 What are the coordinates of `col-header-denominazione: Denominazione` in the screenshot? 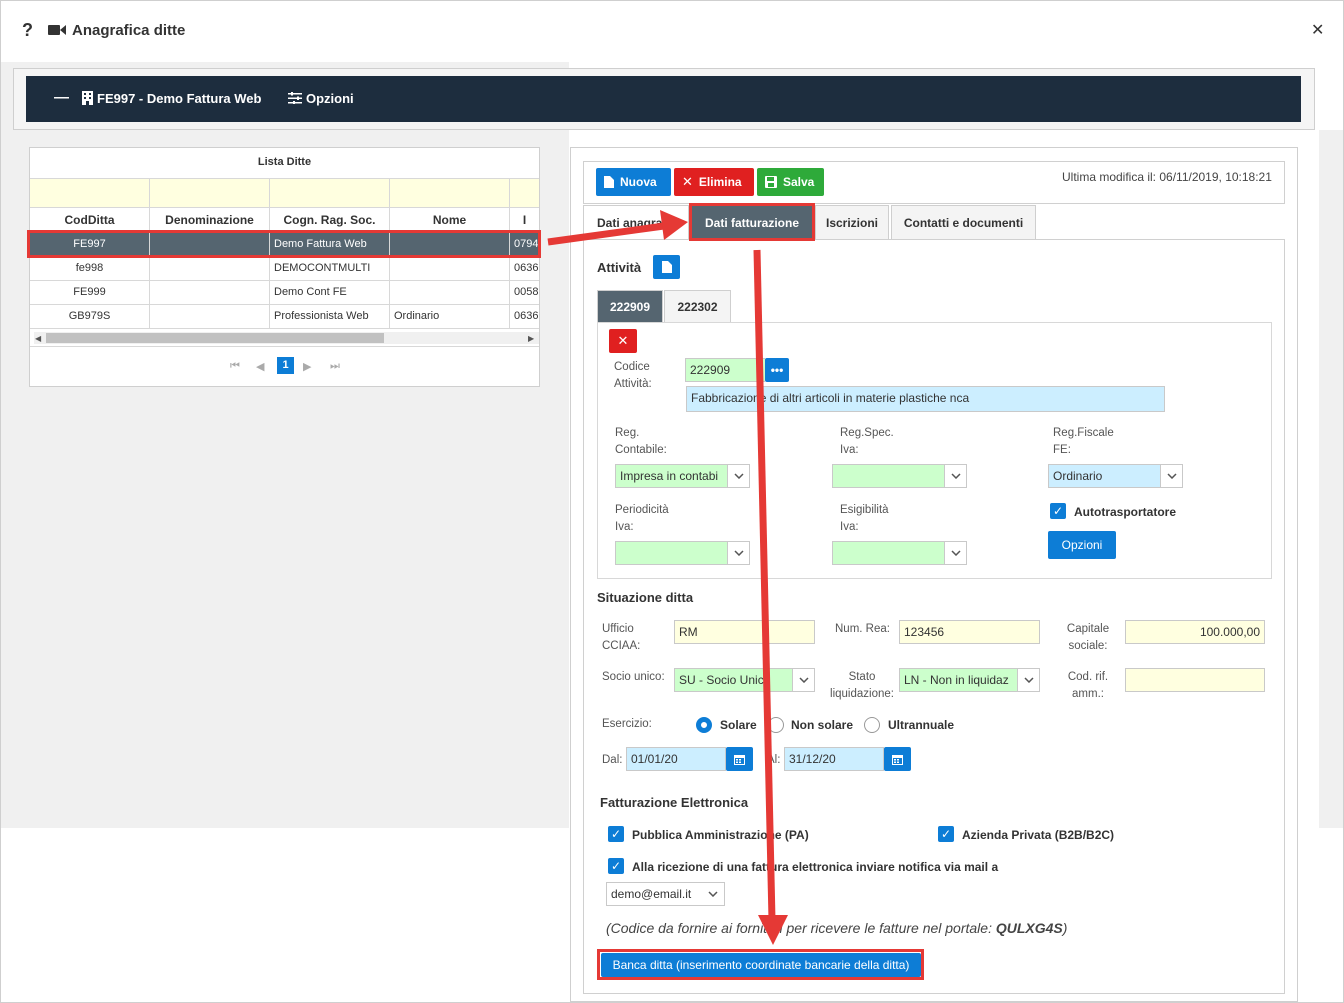 It's located at (209, 220).